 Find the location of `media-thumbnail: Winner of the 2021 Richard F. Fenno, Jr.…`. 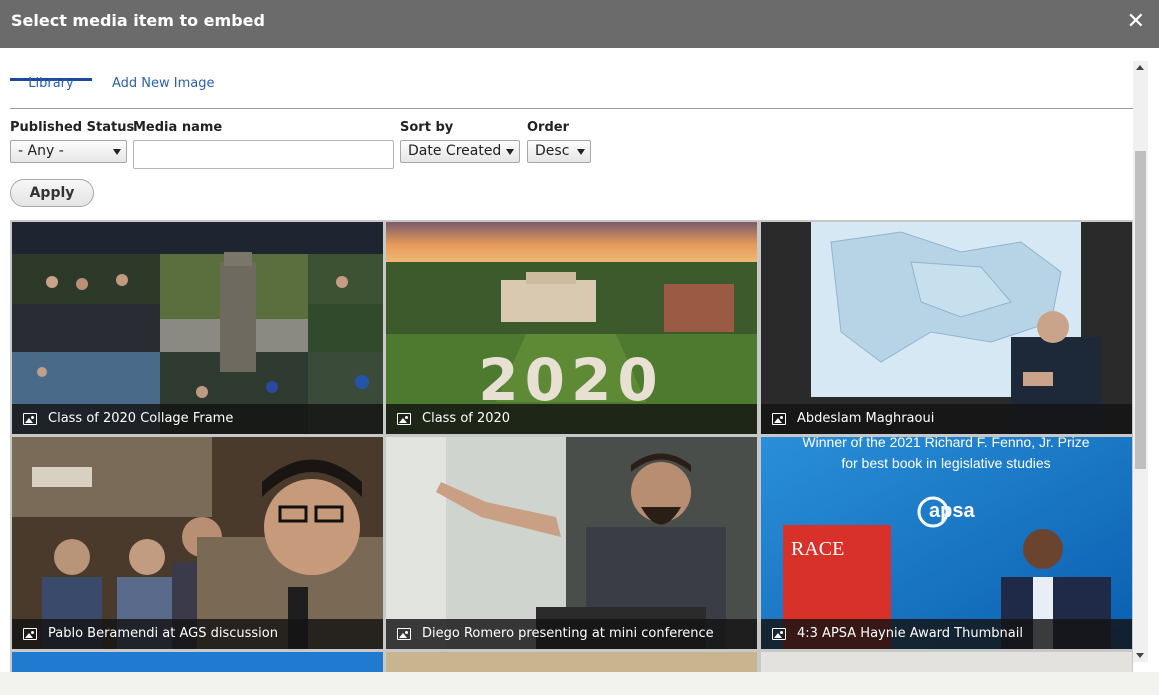

media-thumbnail: Winner of the 2021 Richard F. Fenno, Jr.… is located at coordinates (946, 543).